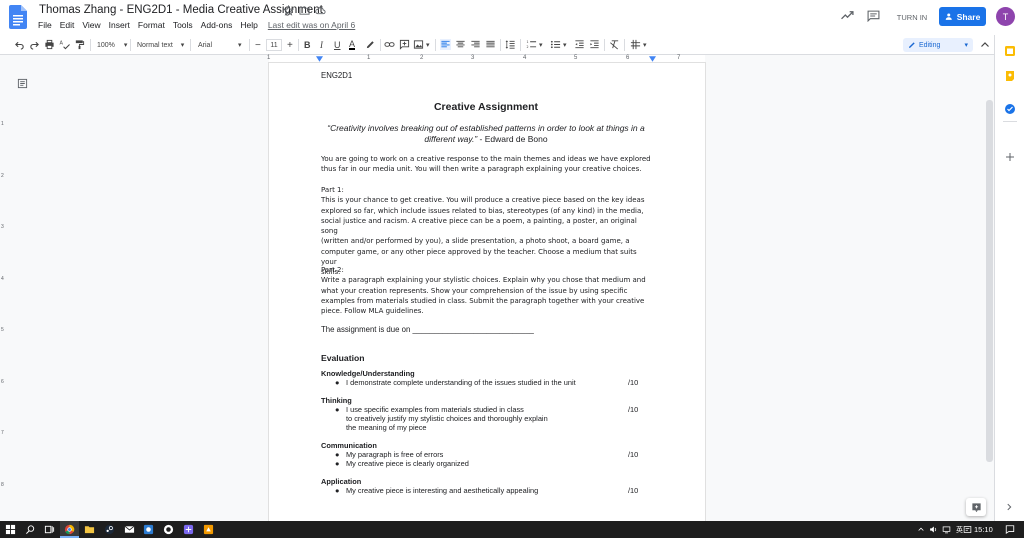  Describe the element at coordinates (311, 25) in the screenshot. I see `last-edit-link: Last edit was on April 6` at that location.